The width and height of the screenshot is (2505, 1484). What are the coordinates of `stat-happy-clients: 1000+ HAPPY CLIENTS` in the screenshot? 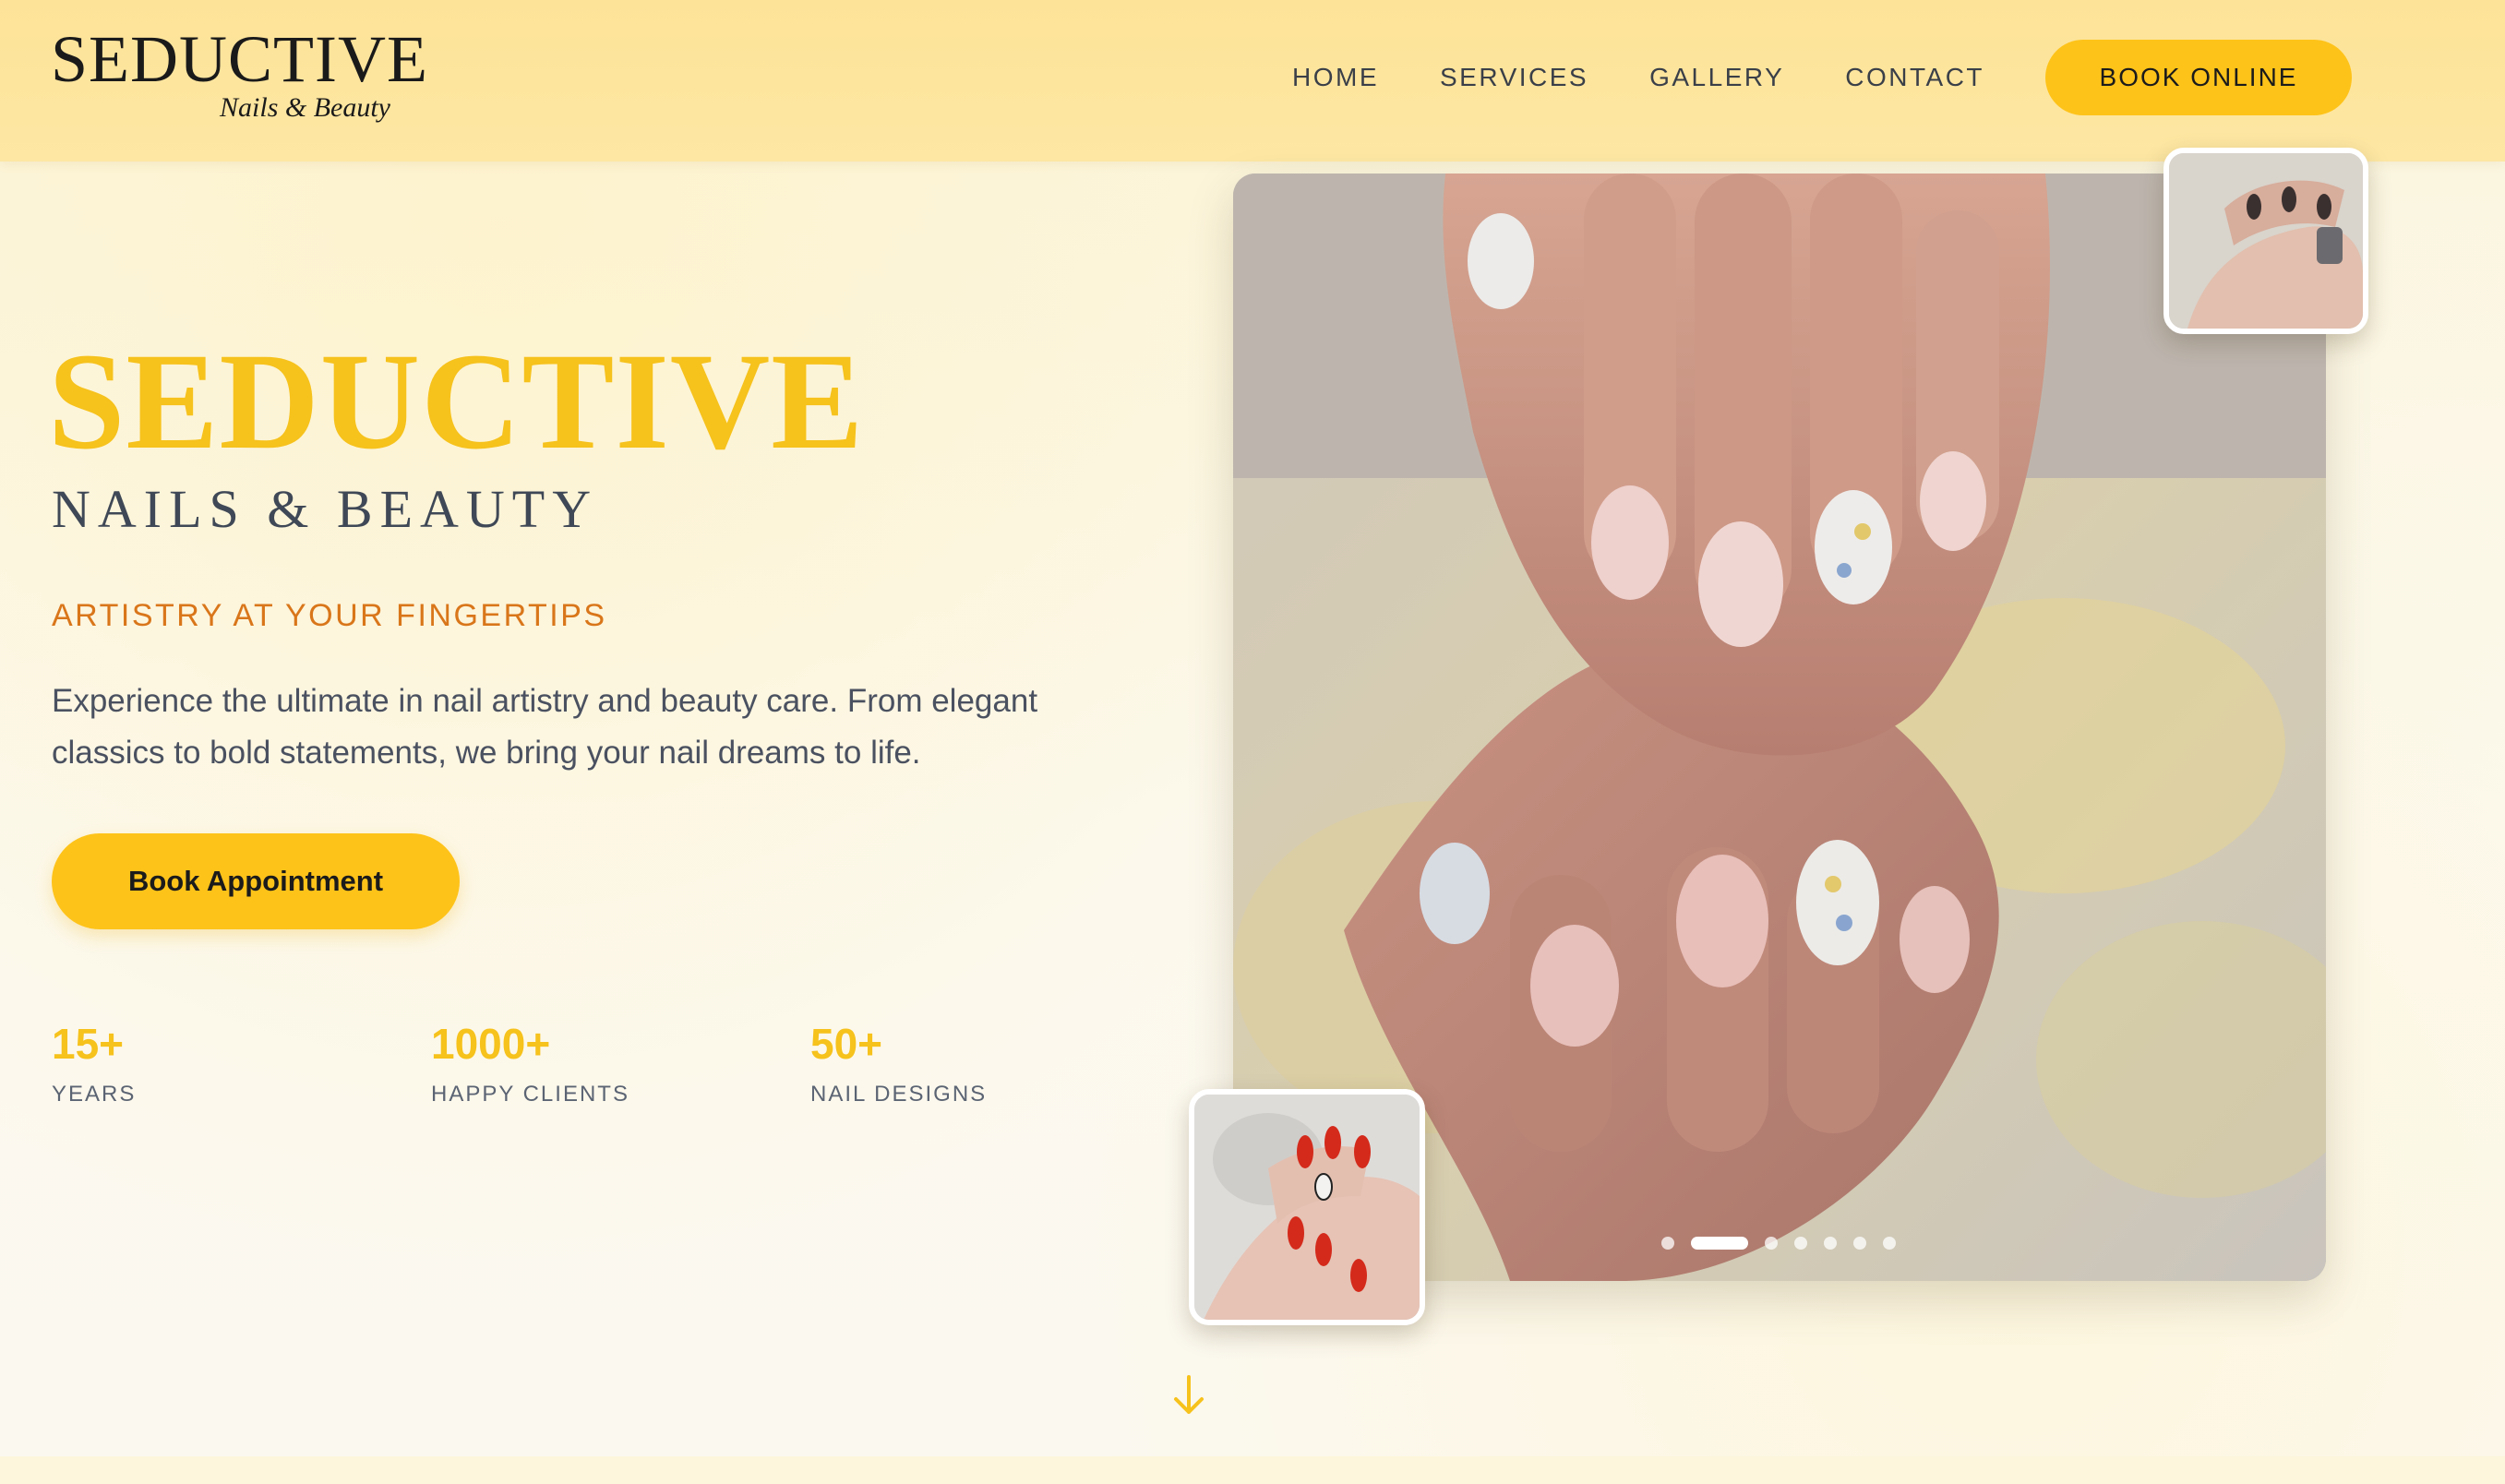 It's located at (530, 1065).